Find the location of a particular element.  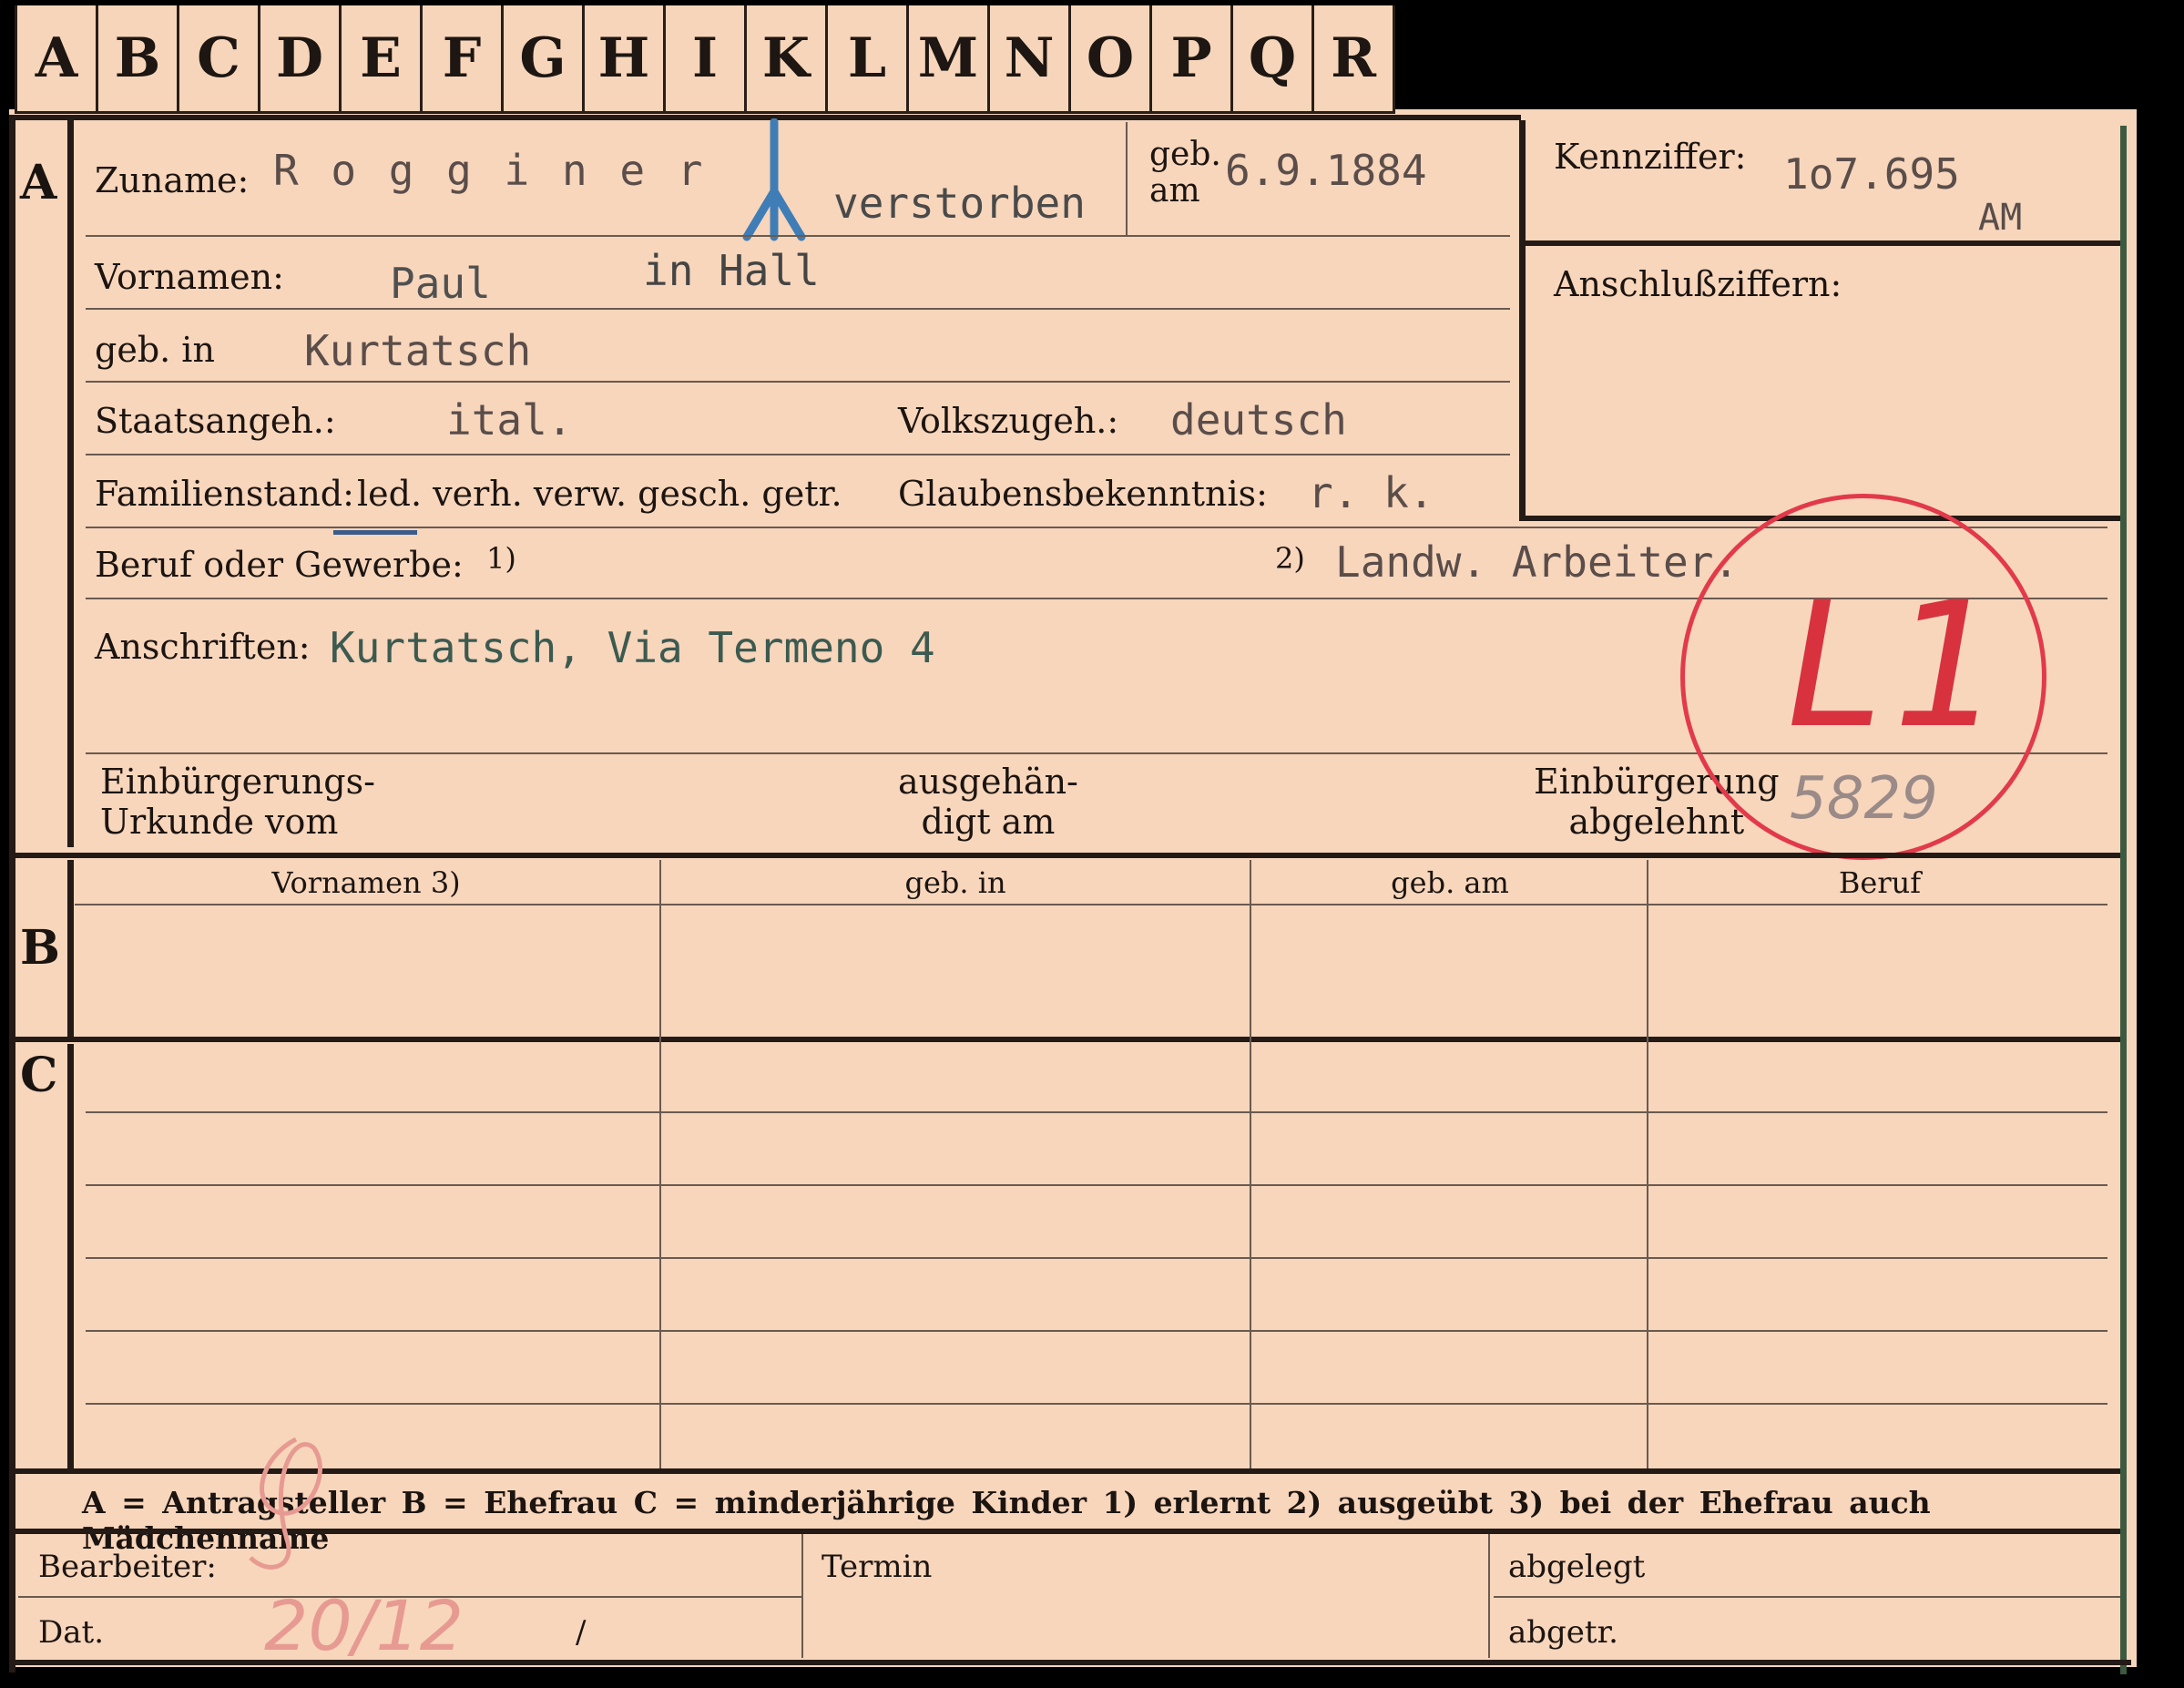

section-c-top is located at coordinates (1065, 1039).